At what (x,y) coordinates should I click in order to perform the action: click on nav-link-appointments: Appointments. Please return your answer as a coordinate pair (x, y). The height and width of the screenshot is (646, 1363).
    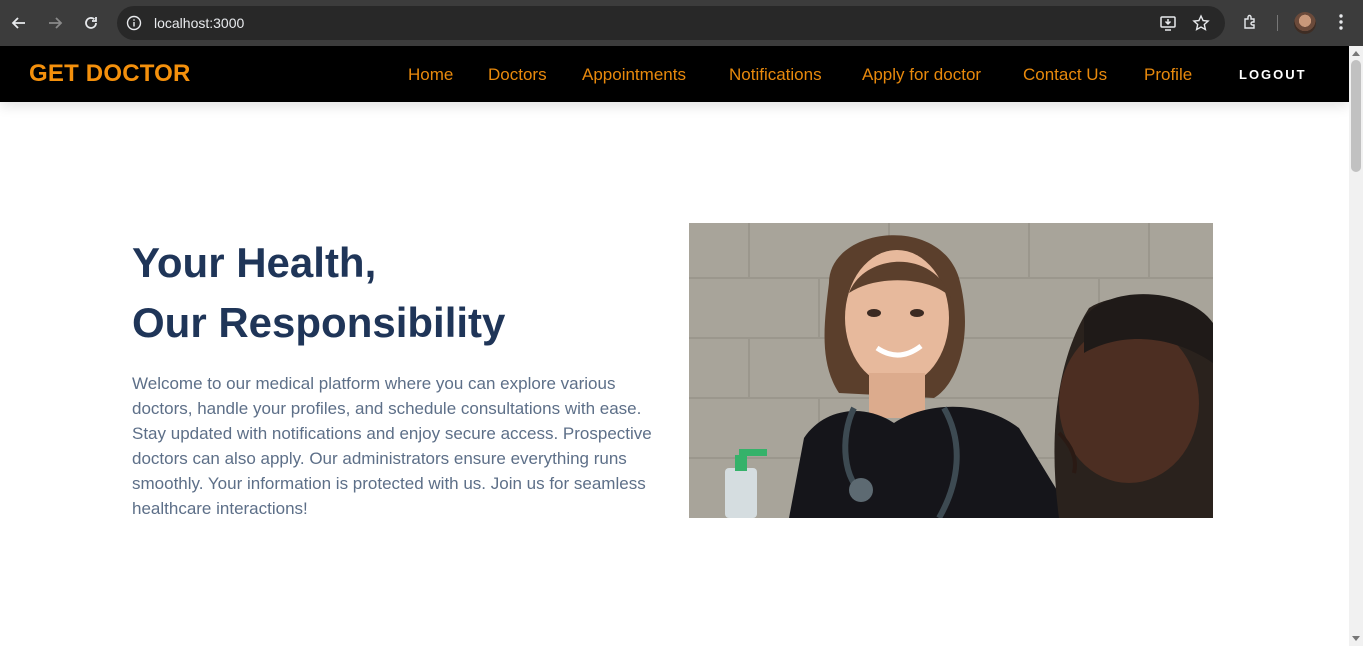
    Looking at the image, I should click on (634, 75).